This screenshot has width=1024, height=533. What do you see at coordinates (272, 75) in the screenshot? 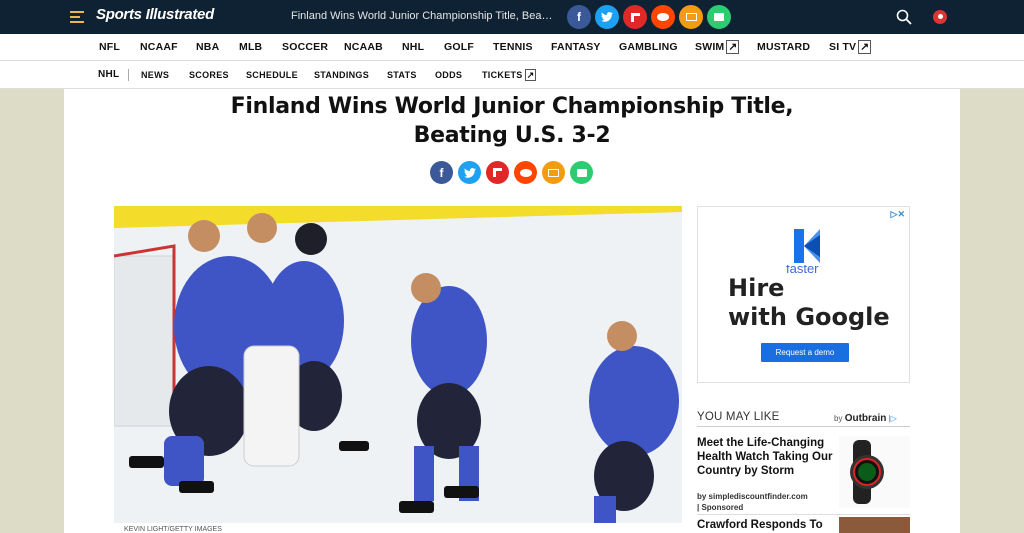
I see `subnav-item-schedule: SCHEDULE` at bounding box center [272, 75].